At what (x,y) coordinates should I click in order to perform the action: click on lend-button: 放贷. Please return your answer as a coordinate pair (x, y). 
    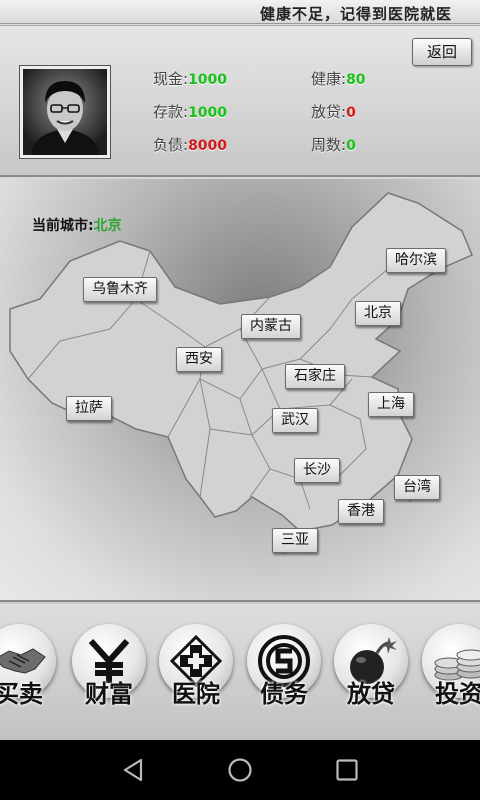
    Looking at the image, I should click on (371, 667).